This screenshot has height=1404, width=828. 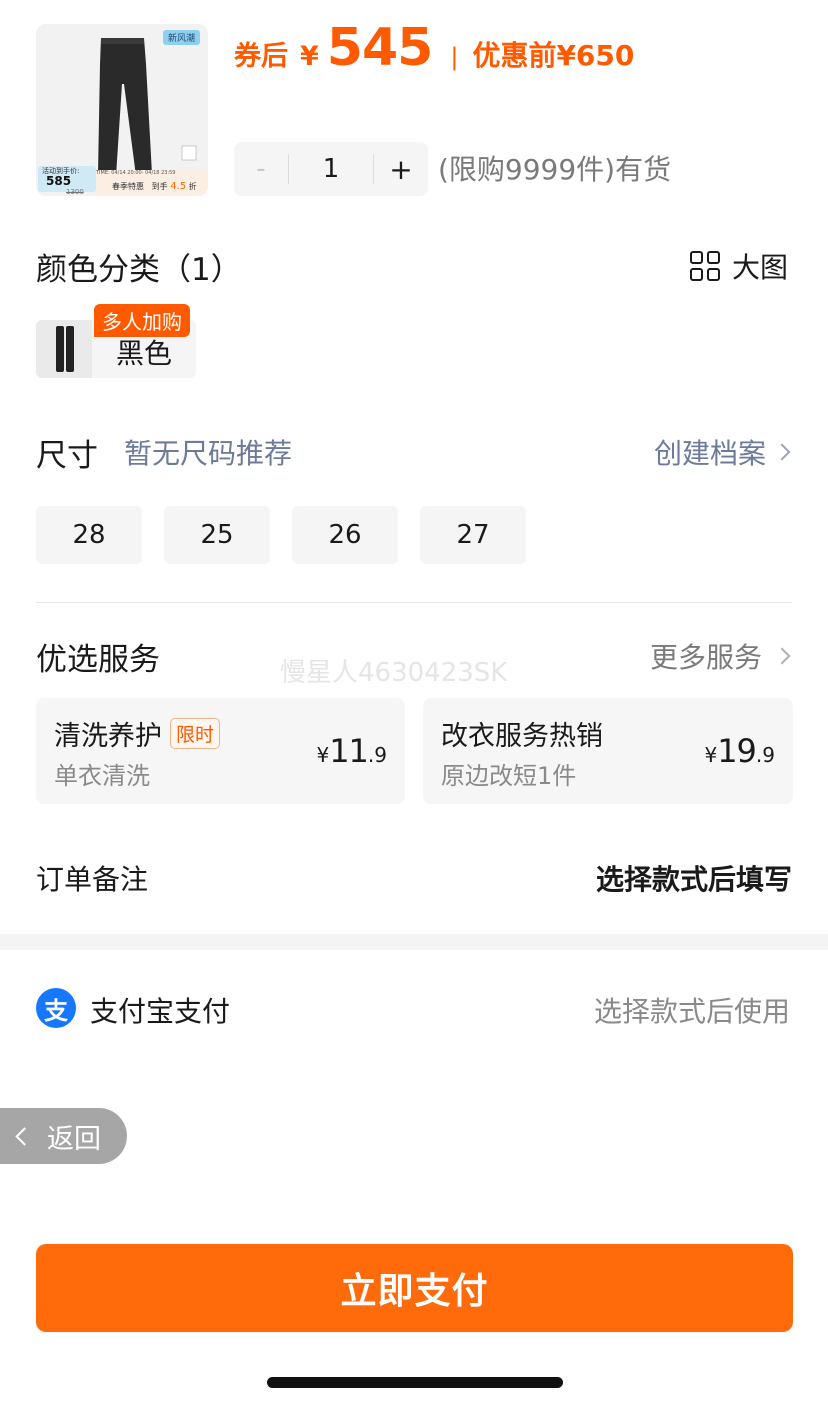 I want to click on back-button: 返回, so click(x=63, y=1136).